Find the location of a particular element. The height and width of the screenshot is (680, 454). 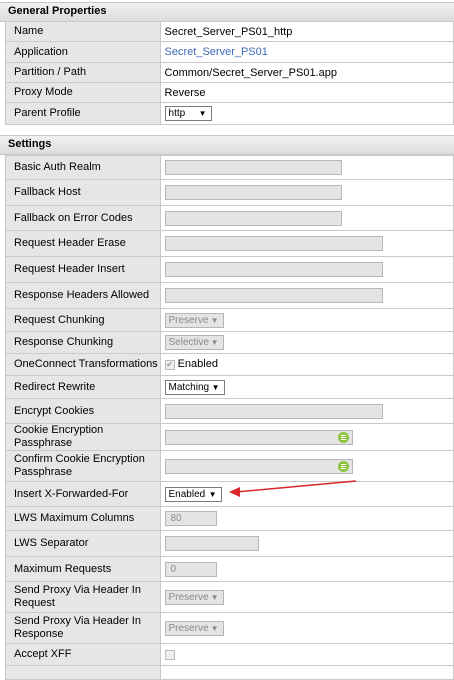

name-value: Secret_Server_PS01_http is located at coordinates (306, 31).